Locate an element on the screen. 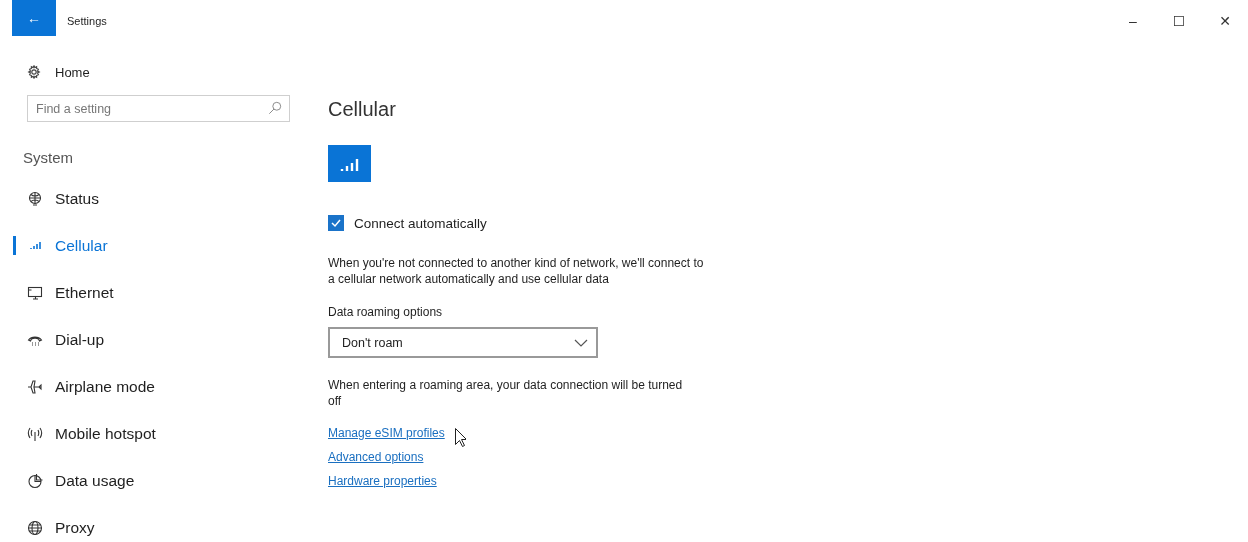  selection-indicator is located at coordinates (14, 245).